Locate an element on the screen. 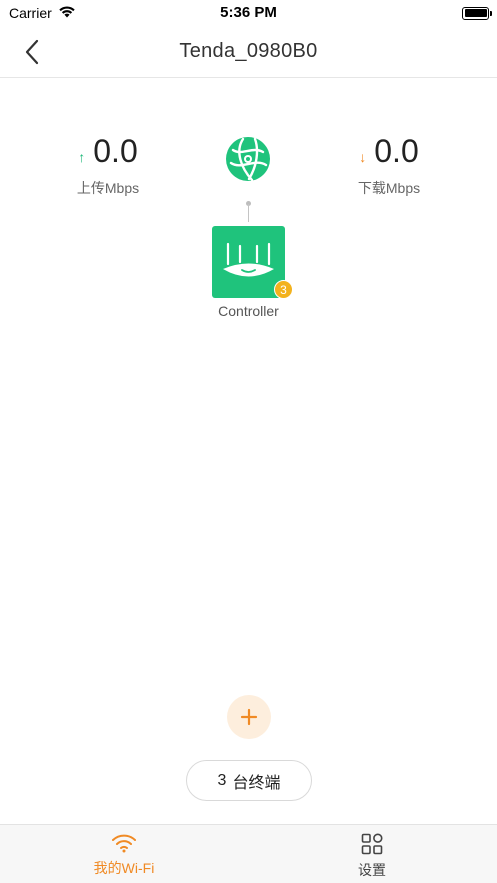 The height and width of the screenshot is (883, 497). tab-settings: 设置 is located at coordinates (372, 854).